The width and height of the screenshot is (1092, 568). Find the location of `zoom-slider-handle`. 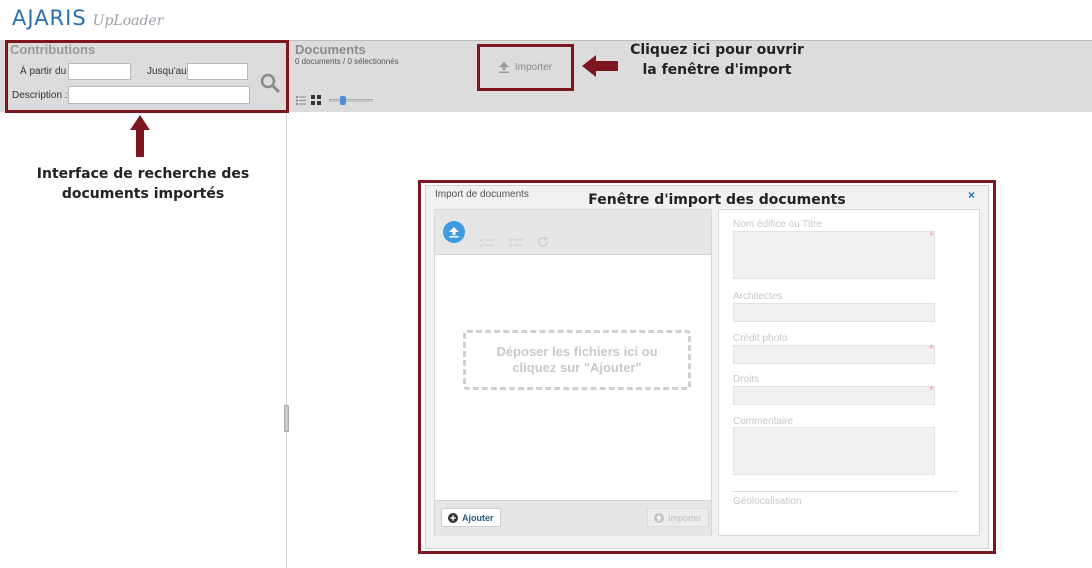

zoom-slider-handle is located at coordinates (343, 100).